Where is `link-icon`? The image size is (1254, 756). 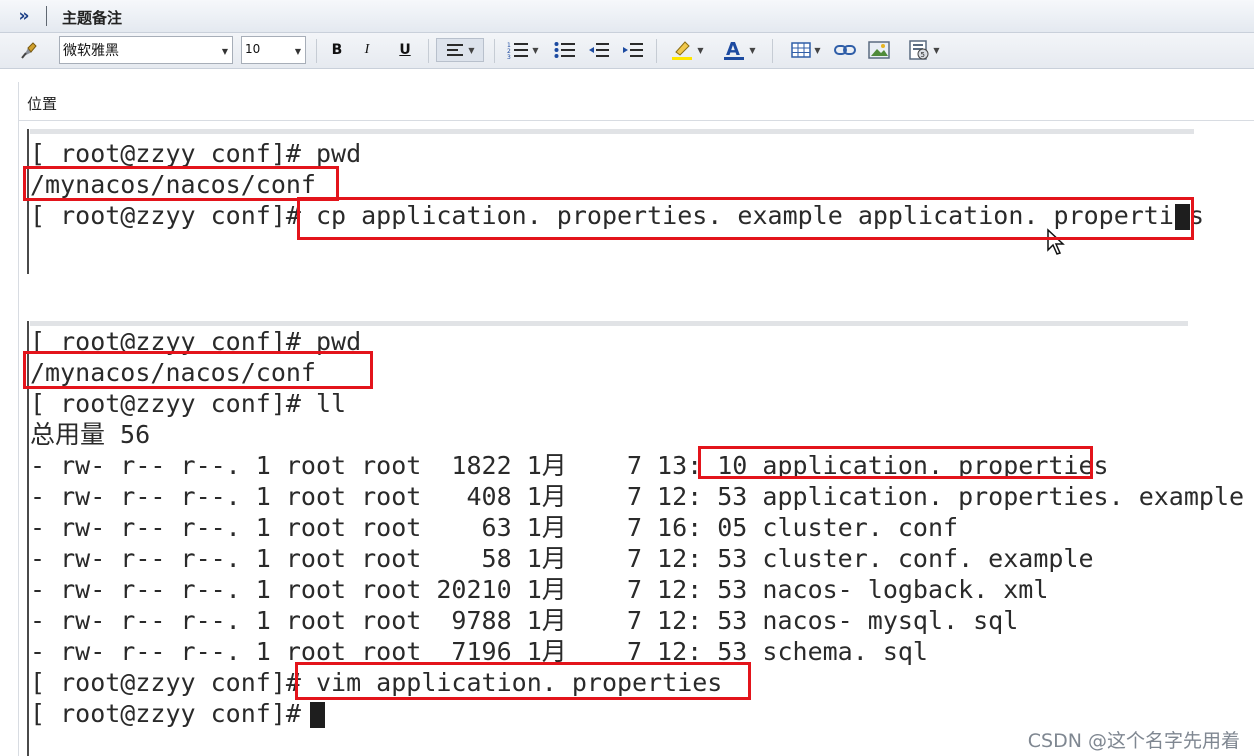
link-icon is located at coordinates (845, 50).